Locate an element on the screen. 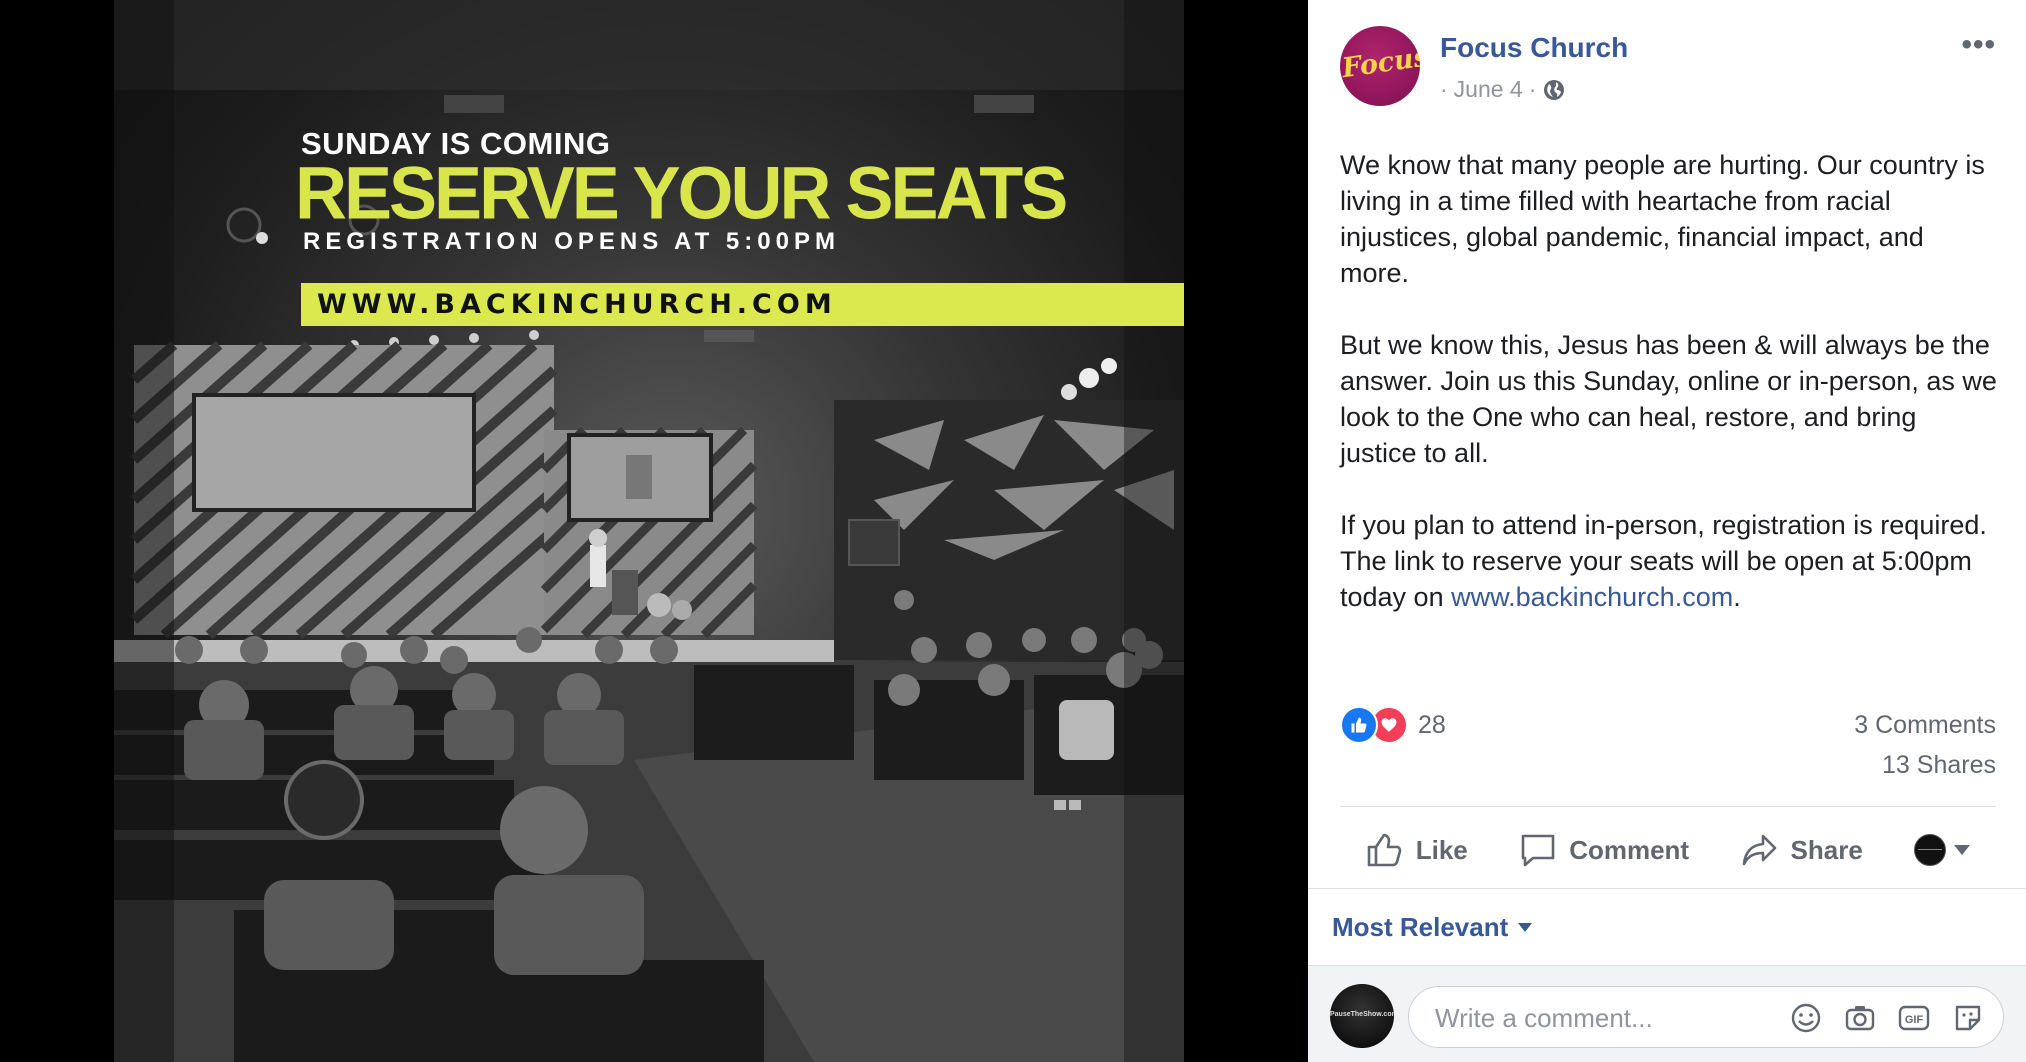 The width and height of the screenshot is (2026, 1062). page-name-link: Focus Church is located at coordinates (1534, 48).